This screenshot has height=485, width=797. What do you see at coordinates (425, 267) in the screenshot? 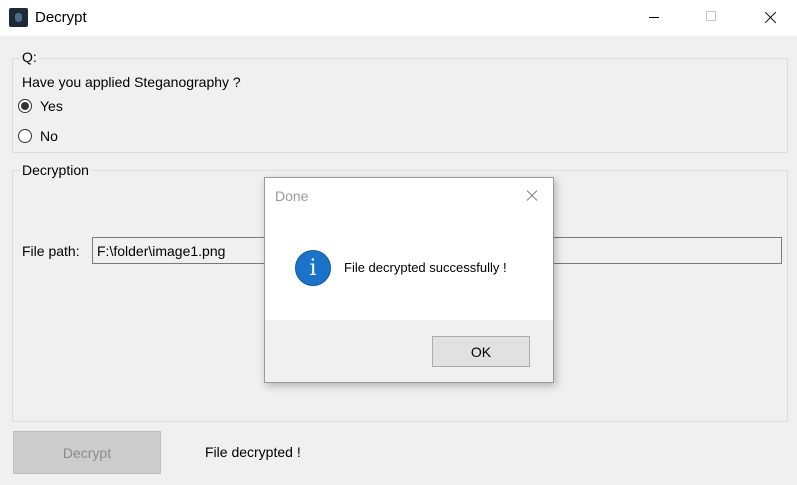
I see `dialog-message: File decrypted successfully !` at bounding box center [425, 267].